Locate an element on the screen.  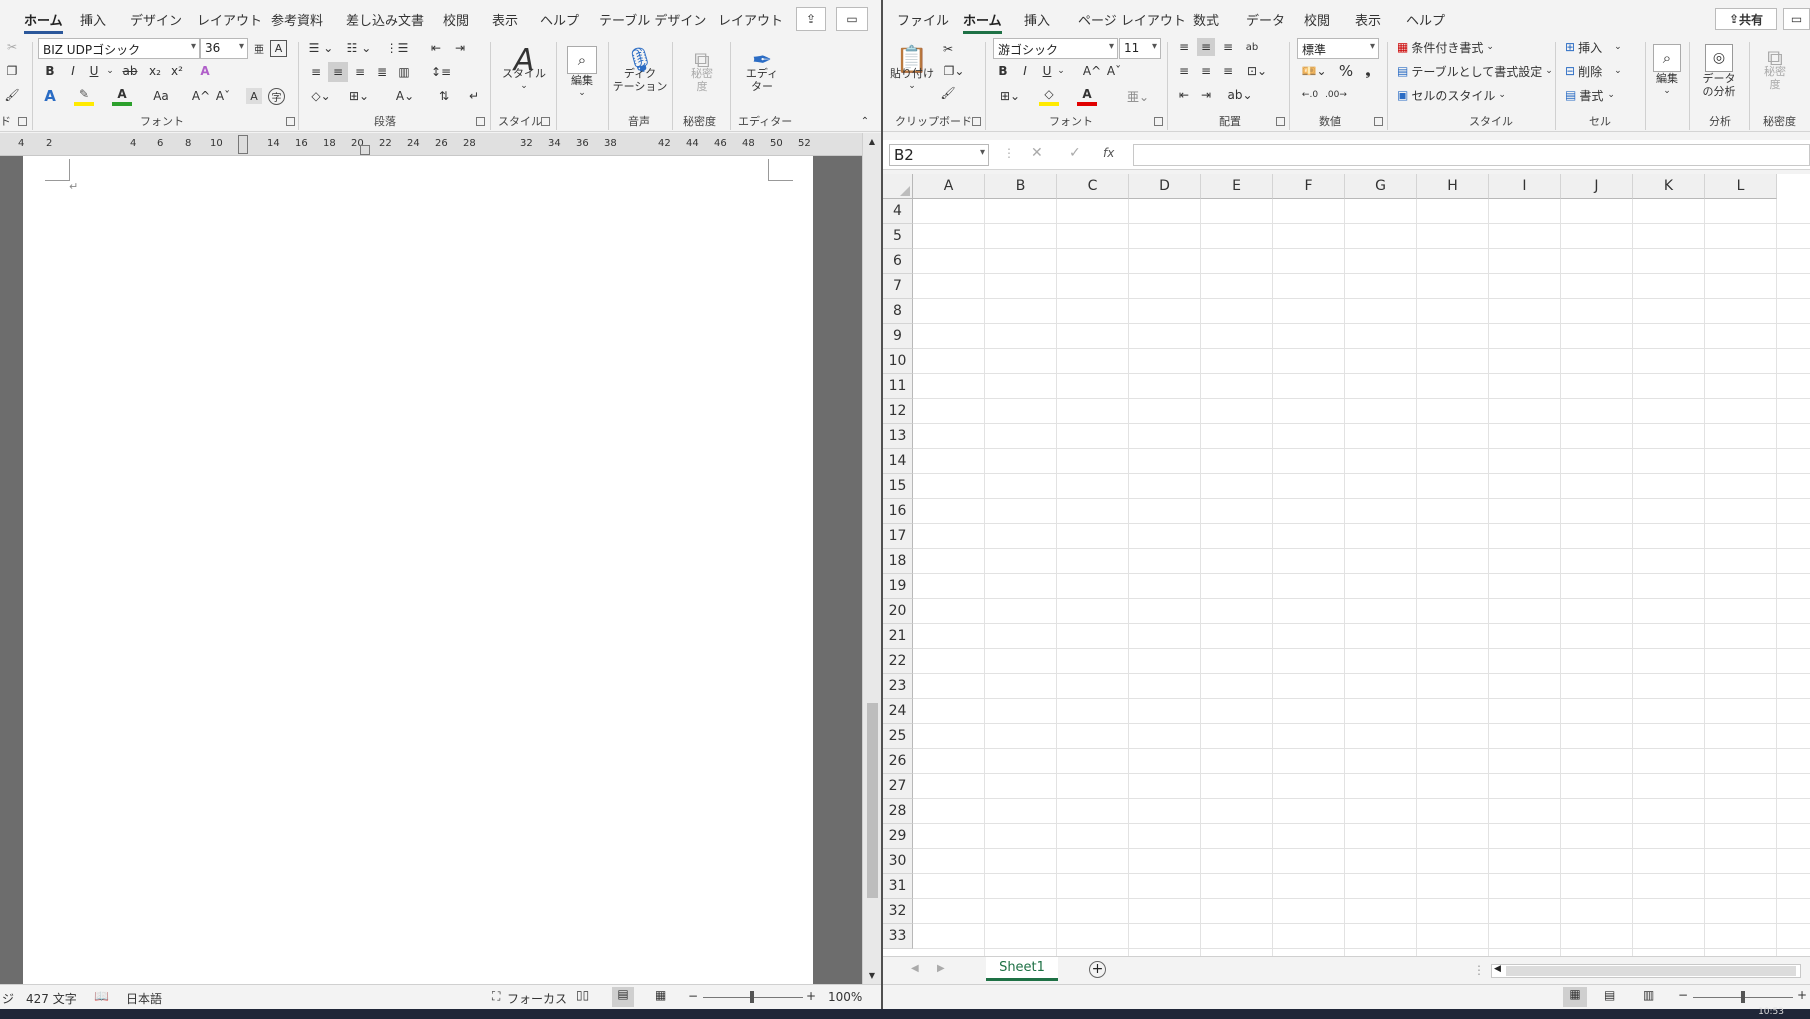
editing-button: ⌕ 編集 ⌄ is located at coordinates (582, 73).